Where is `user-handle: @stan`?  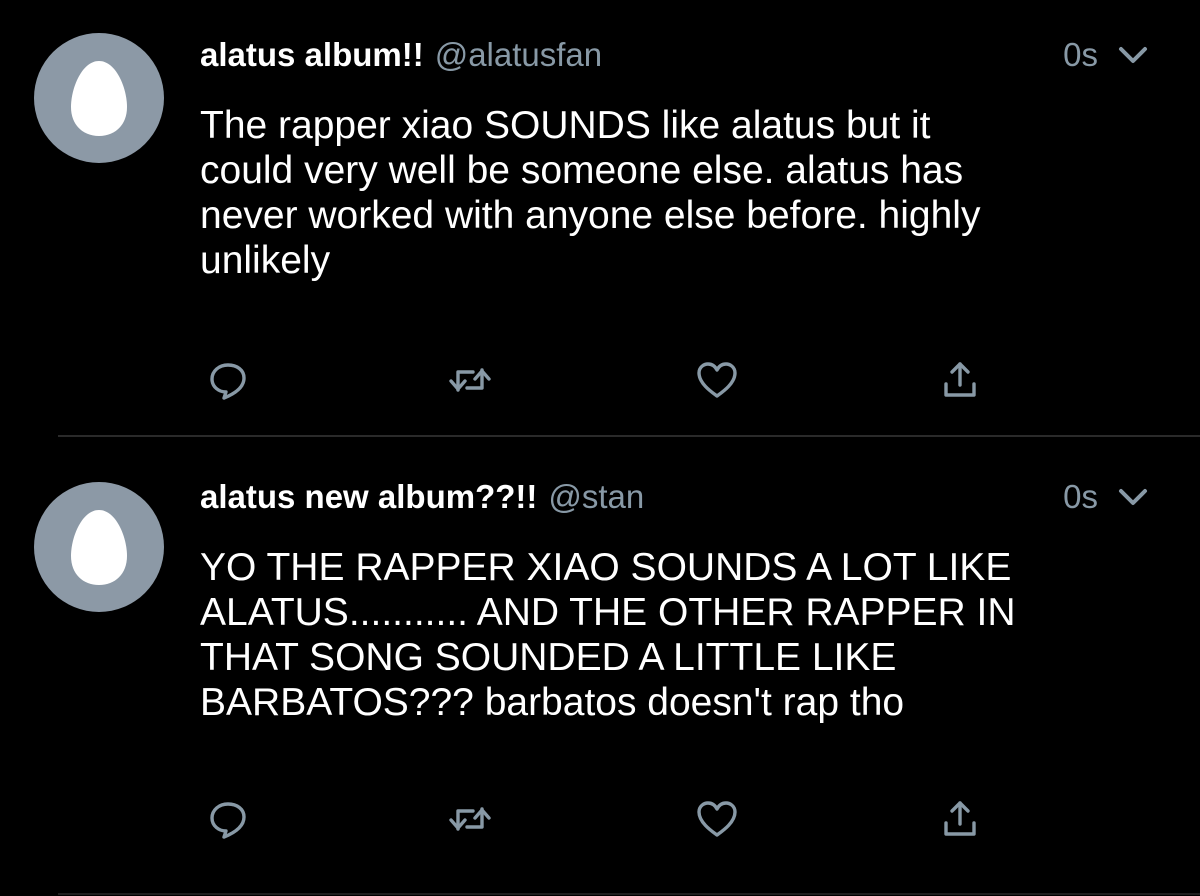
user-handle: @stan is located at coordinates (596, 497).